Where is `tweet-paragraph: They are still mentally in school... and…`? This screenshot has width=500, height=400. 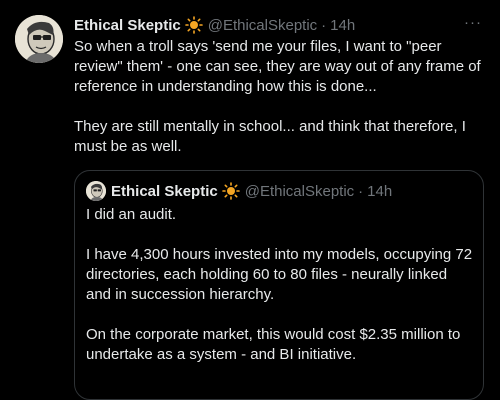
tweet-paragraph: They are still mentally in school... and… is located at coordinates (270, 136).